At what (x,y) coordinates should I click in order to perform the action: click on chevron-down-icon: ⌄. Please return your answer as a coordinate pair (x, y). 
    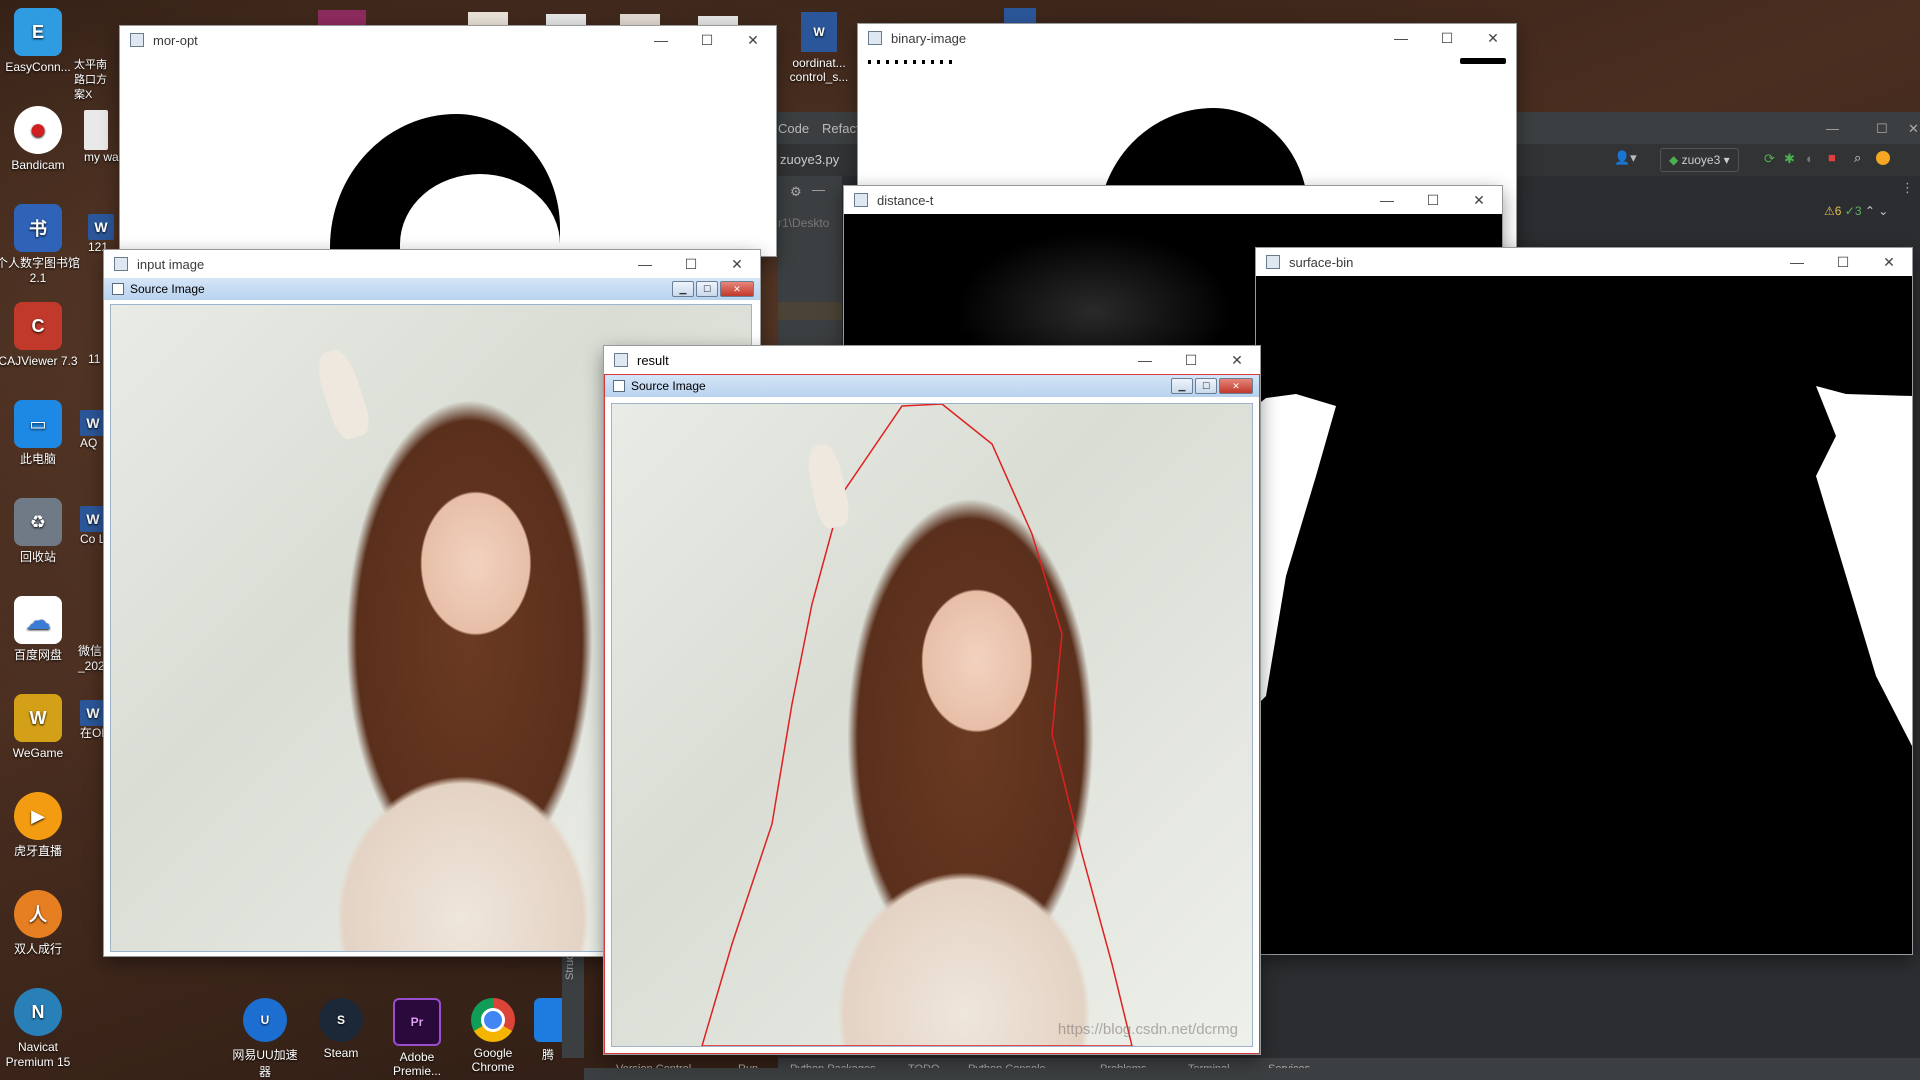
    Looking at the image, I should click on (1883, 211).